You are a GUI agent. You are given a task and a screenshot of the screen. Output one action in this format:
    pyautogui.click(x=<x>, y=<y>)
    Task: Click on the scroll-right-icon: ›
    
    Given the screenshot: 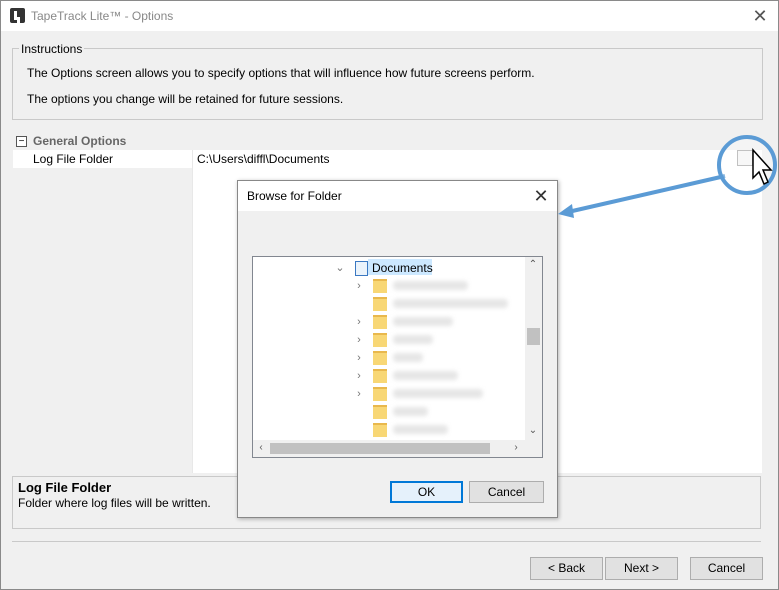 What is the action you would take?
    pyautogui.click(x=516, y=447)
    